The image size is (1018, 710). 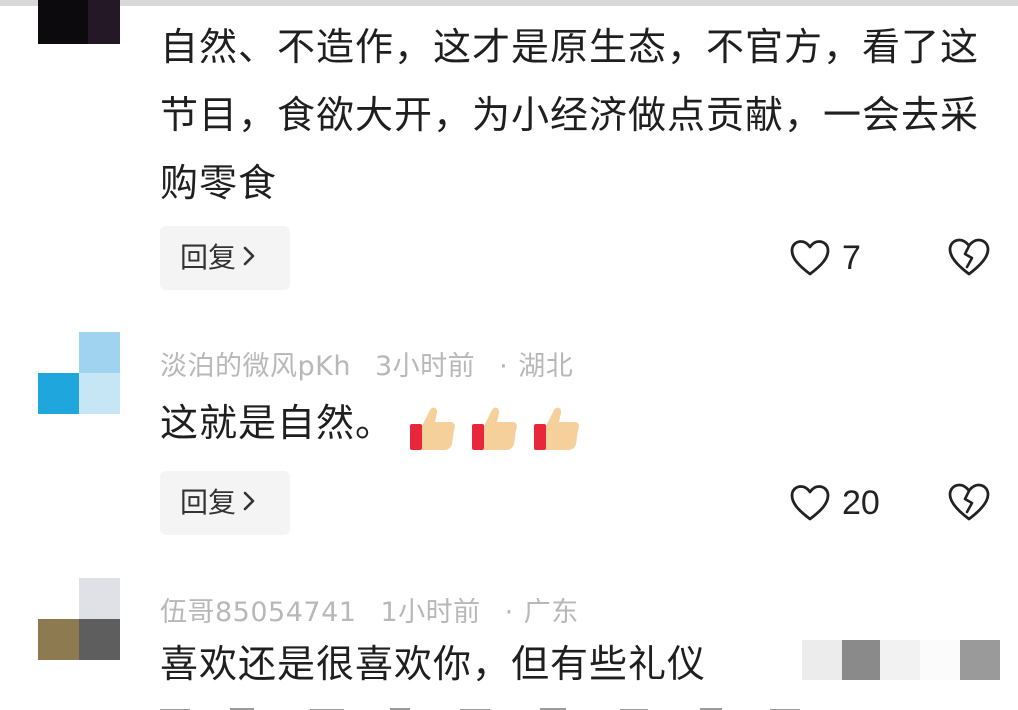 What do you see at coordinates (551, 612) in the screenshot?
I see `location: 广东` at bounding box center [551, 612].